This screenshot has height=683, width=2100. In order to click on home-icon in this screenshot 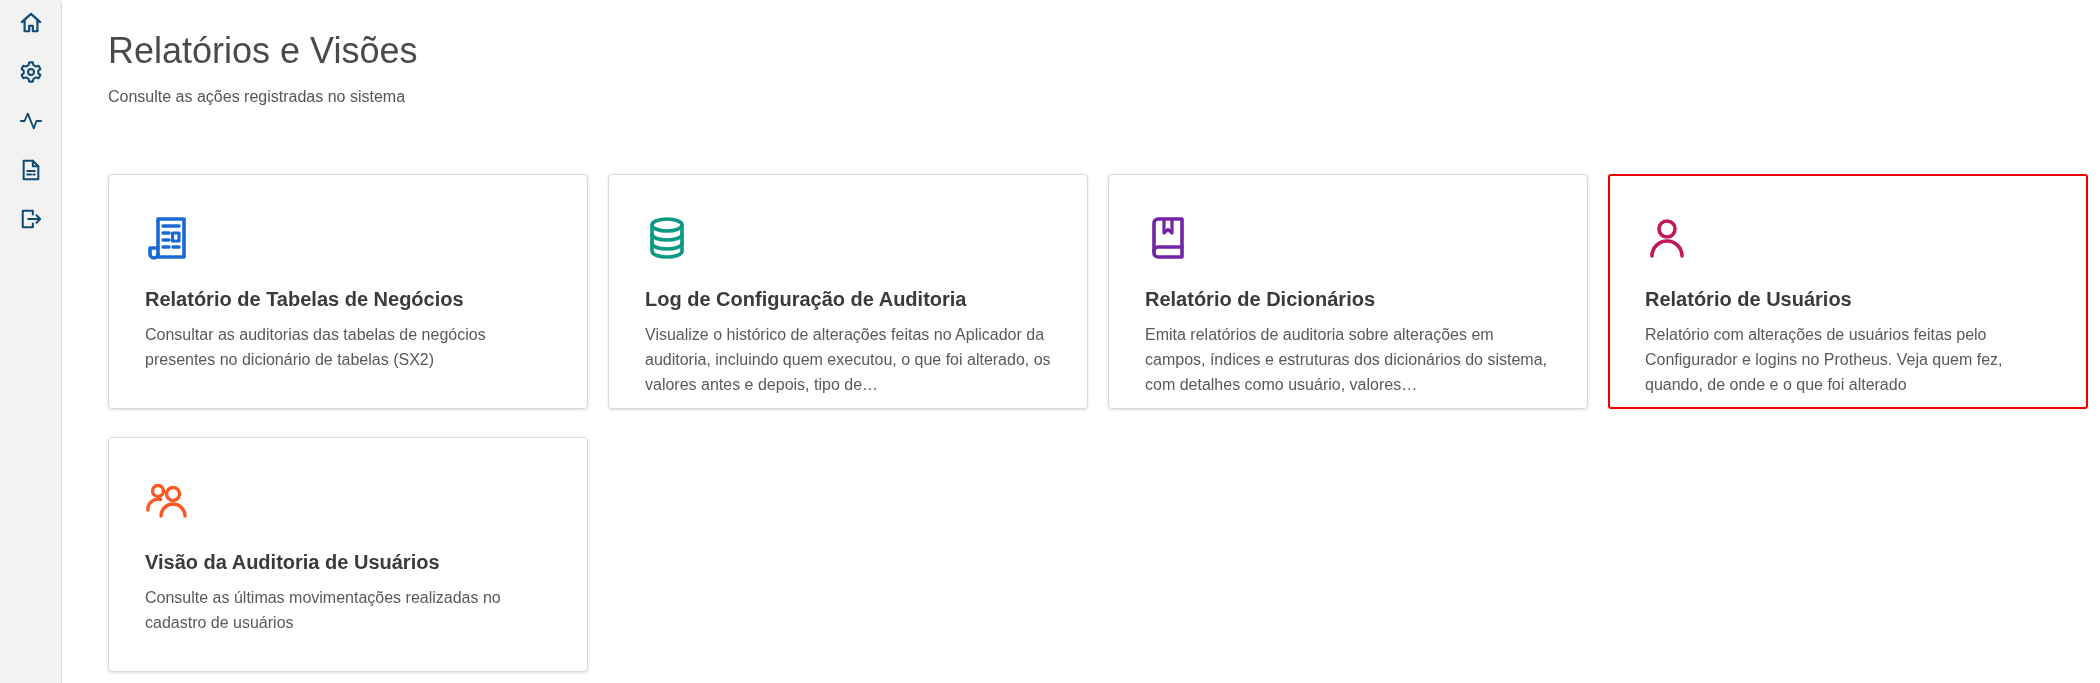, I will do `click(30, 23)`.